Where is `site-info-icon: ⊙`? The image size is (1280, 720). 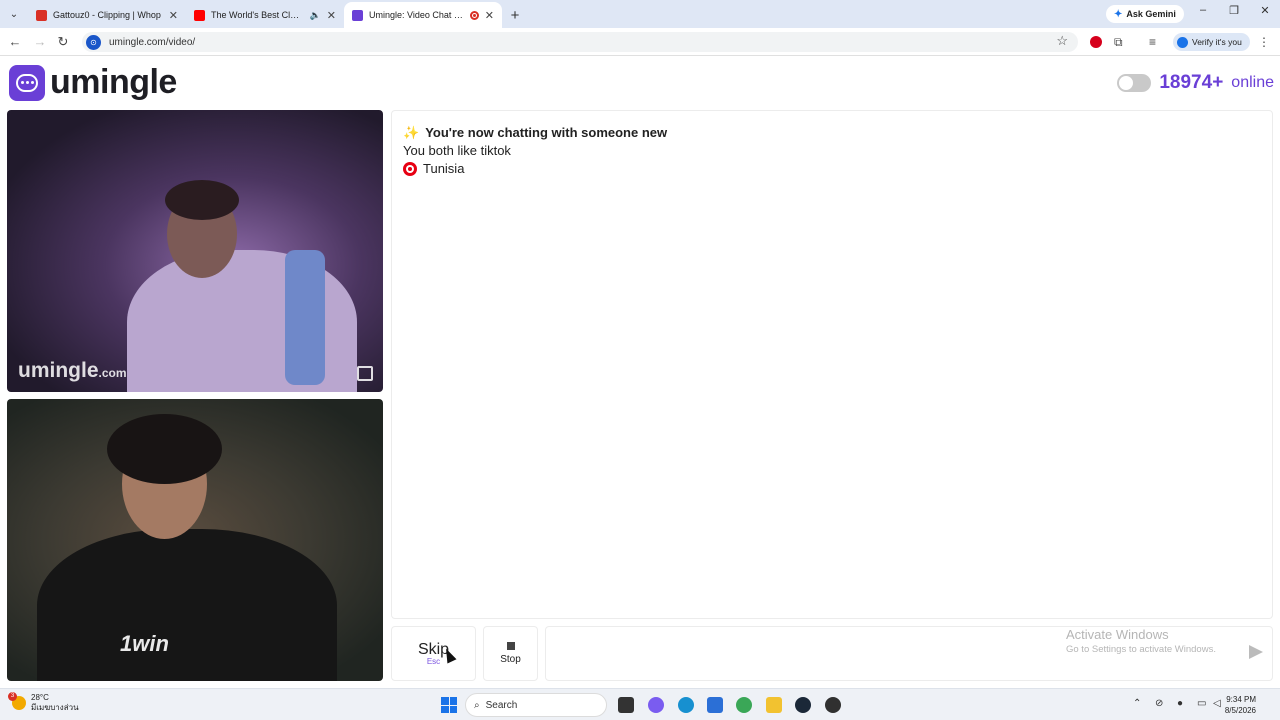
site-info-icon: ⊙ is located at coordinates (93, 42).